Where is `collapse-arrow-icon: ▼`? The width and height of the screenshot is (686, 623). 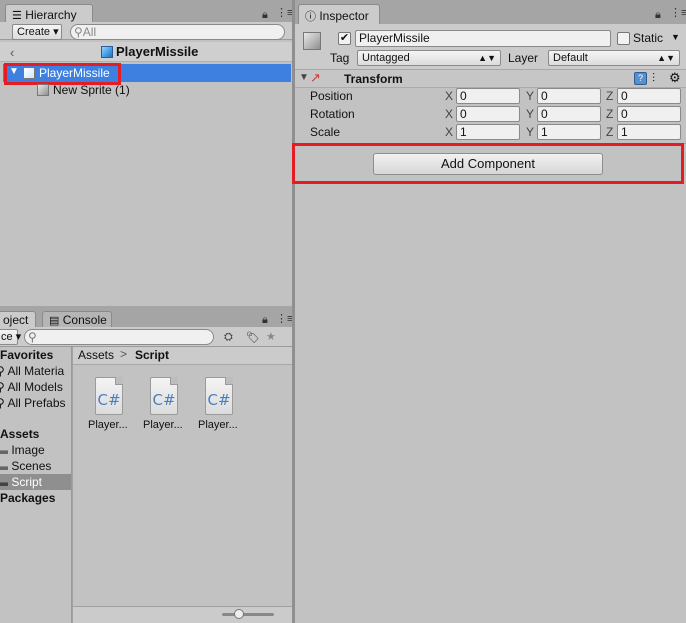
collapse-arrow-icon: ▼ is located at coordinates (304, 77).